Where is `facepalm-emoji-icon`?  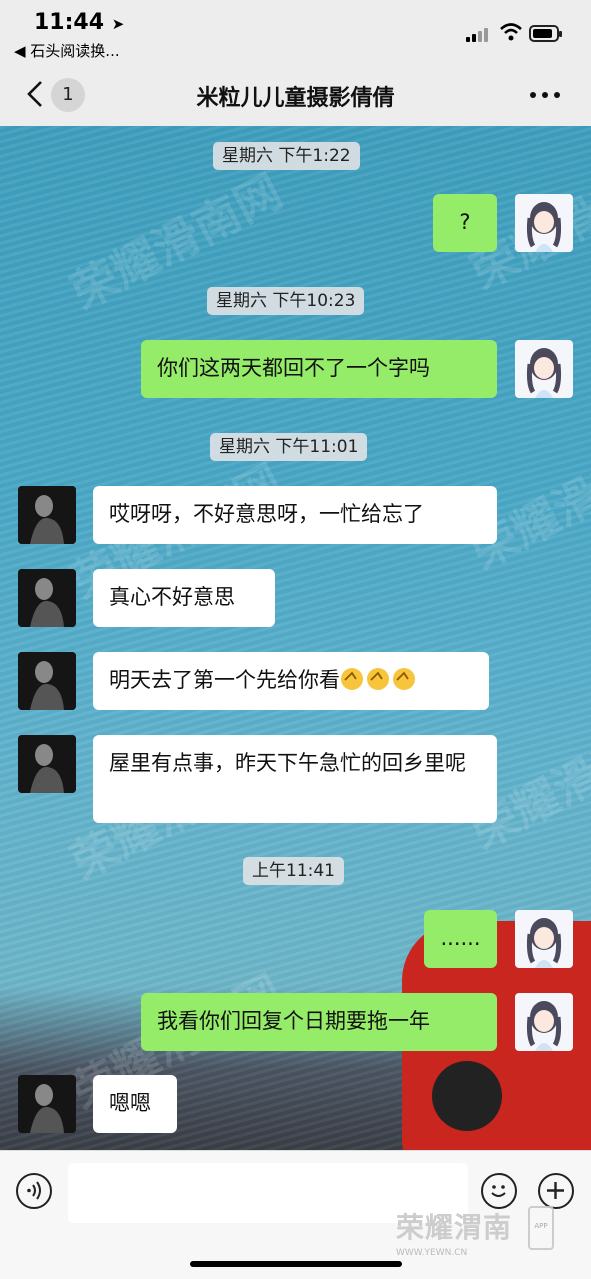 facepalm-emoji-icon is located at coordinates (378, 679).